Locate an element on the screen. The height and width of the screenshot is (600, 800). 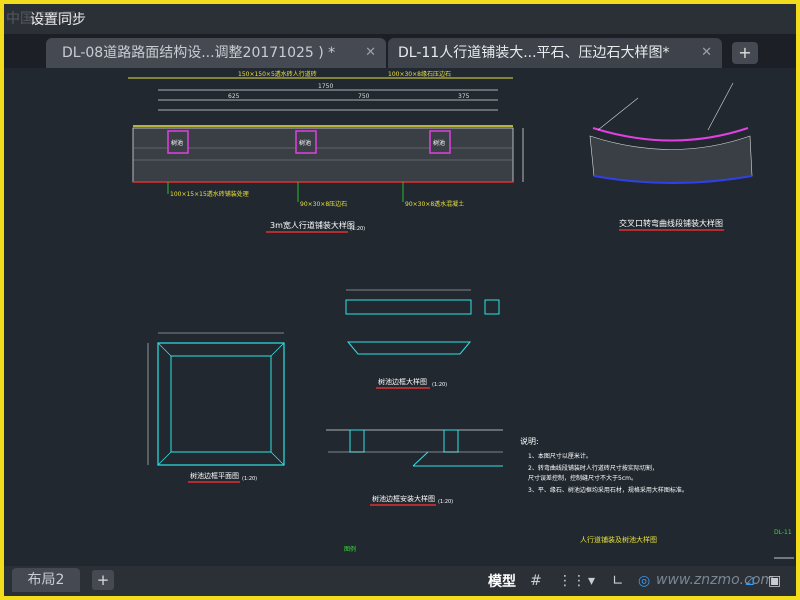
corner-mark: 图例 is located at coordinates (350, 549).